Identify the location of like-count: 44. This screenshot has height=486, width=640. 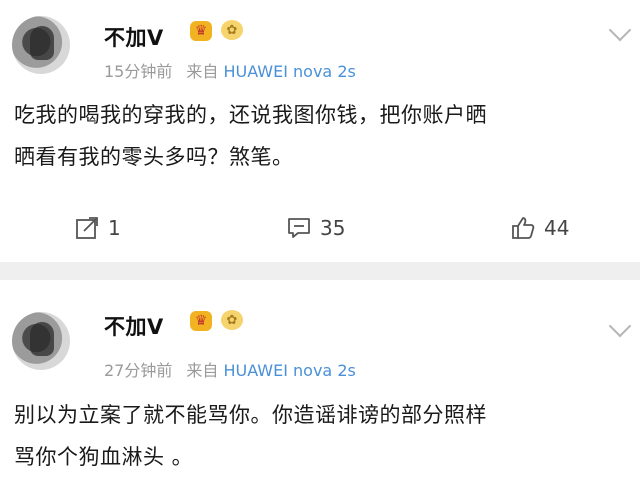
(557, 228).